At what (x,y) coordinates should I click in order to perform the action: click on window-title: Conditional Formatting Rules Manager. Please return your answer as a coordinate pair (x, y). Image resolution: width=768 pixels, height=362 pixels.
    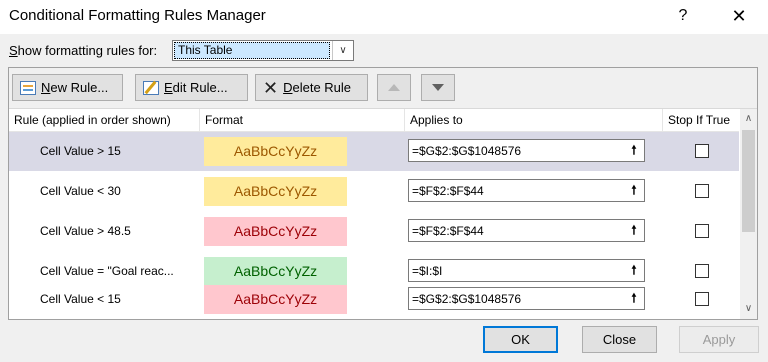
    Looking at the image, I should click on (137, 15).